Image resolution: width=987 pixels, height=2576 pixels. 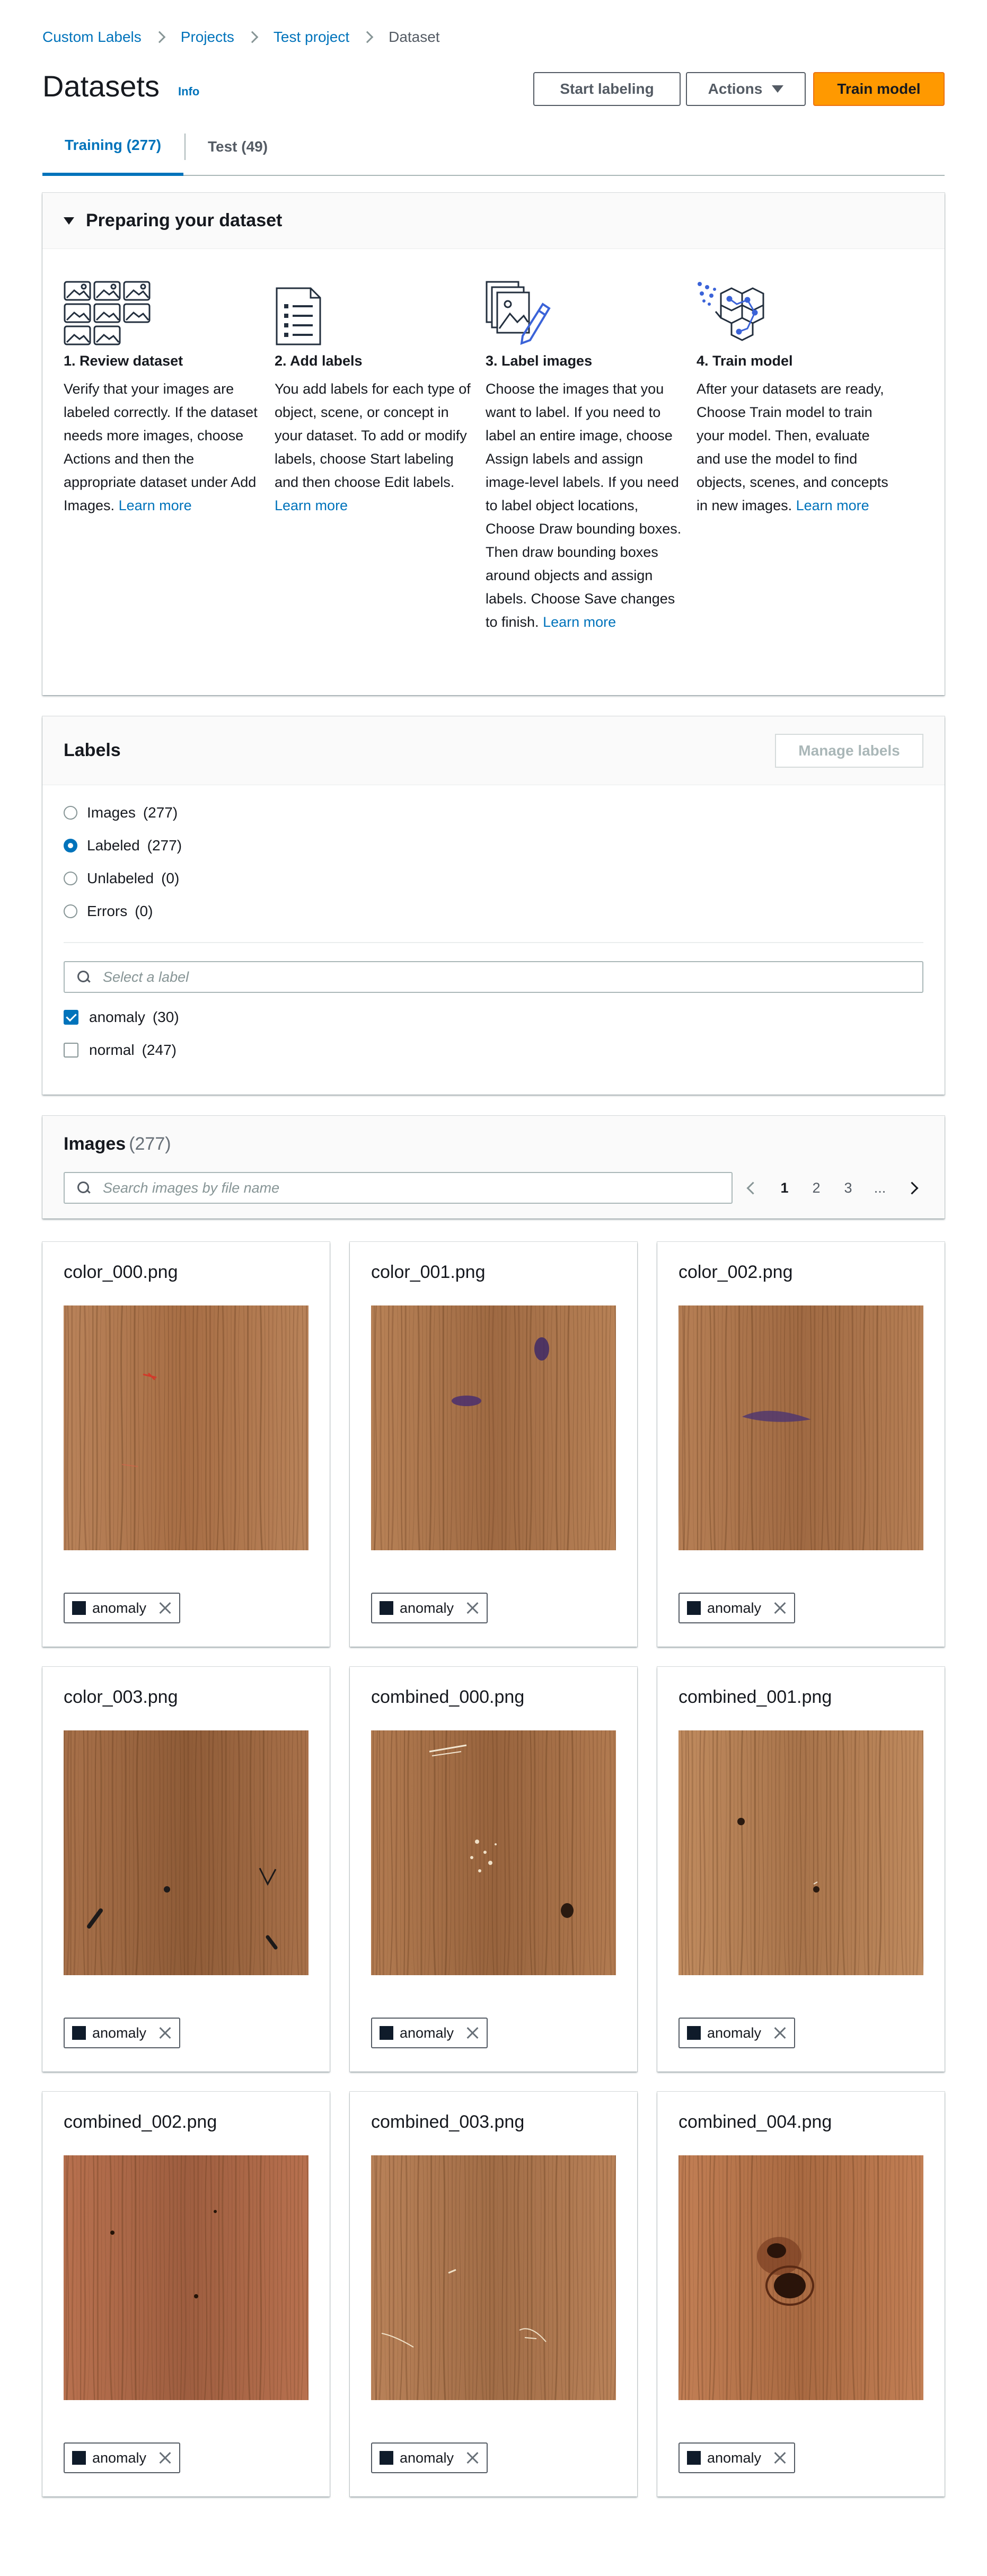 I want to click on image-search-placeholder: Search images by file name, so click(x=191, y=1187).